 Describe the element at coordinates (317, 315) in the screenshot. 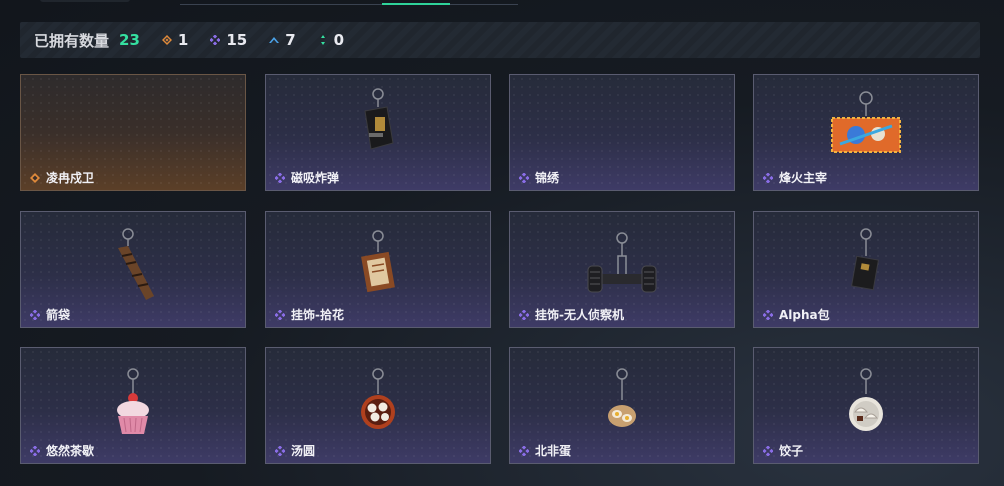

I see `item-name-text: 挂饰-拾花` at that location.